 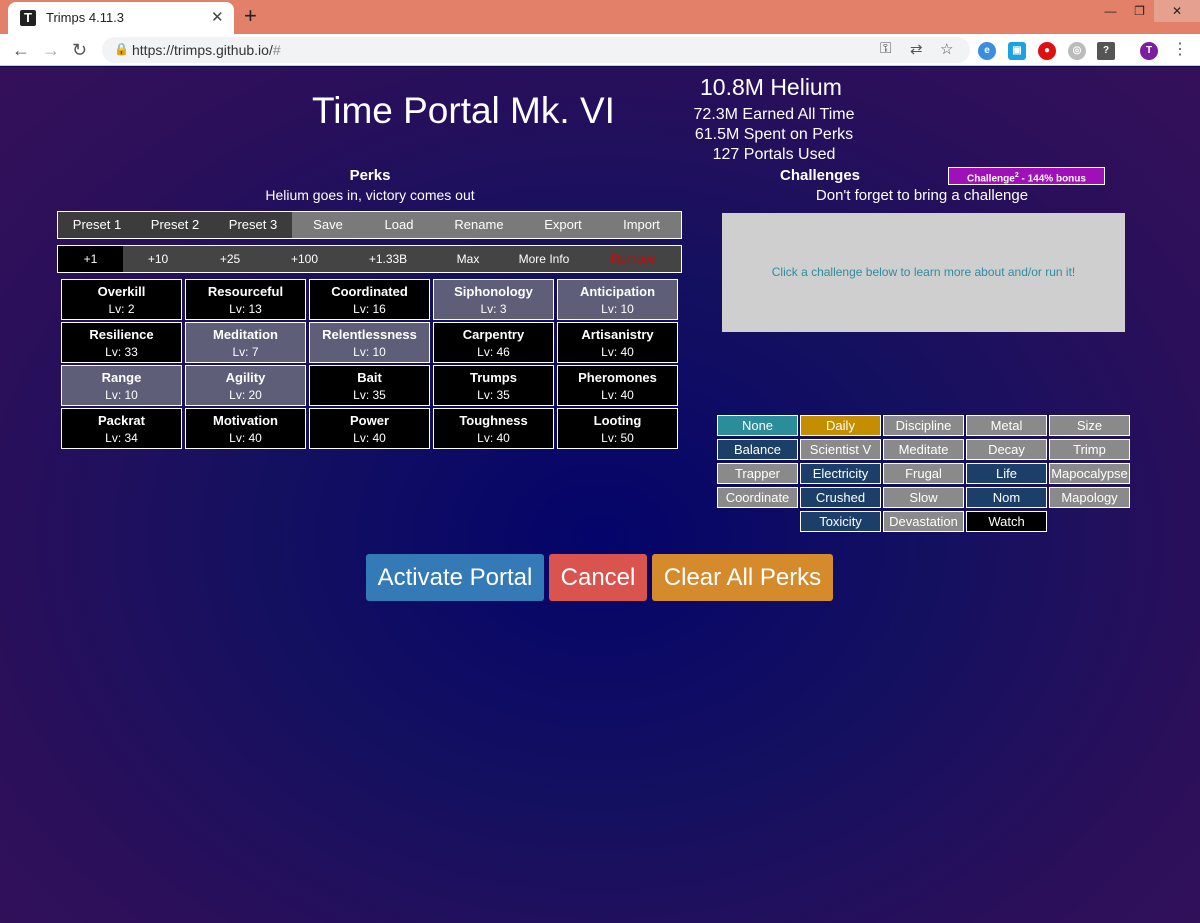 I want to click on perk-pheromones: Pheromones Lv: 40, so click(x=617, y=385).